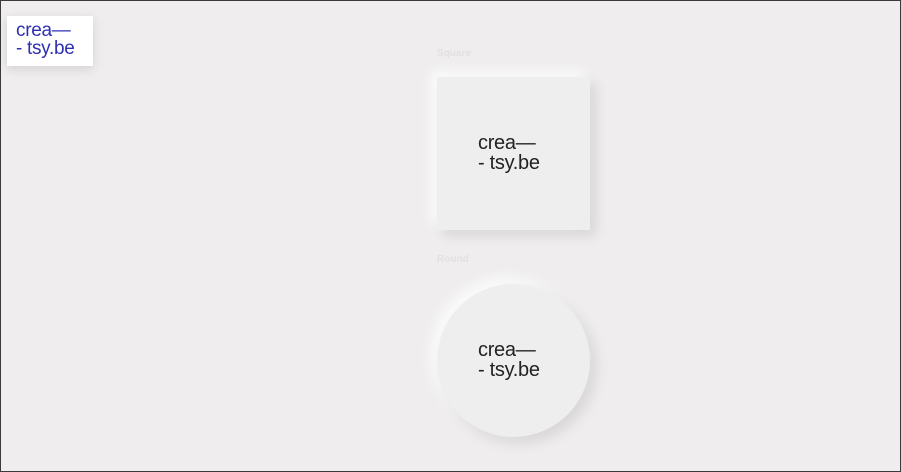 The image size is (901, 472). What do you see at coordinates (507, 350) in the screenshot?
I see `round-logo-line-1: crea—` at bounding box center [507, 350].